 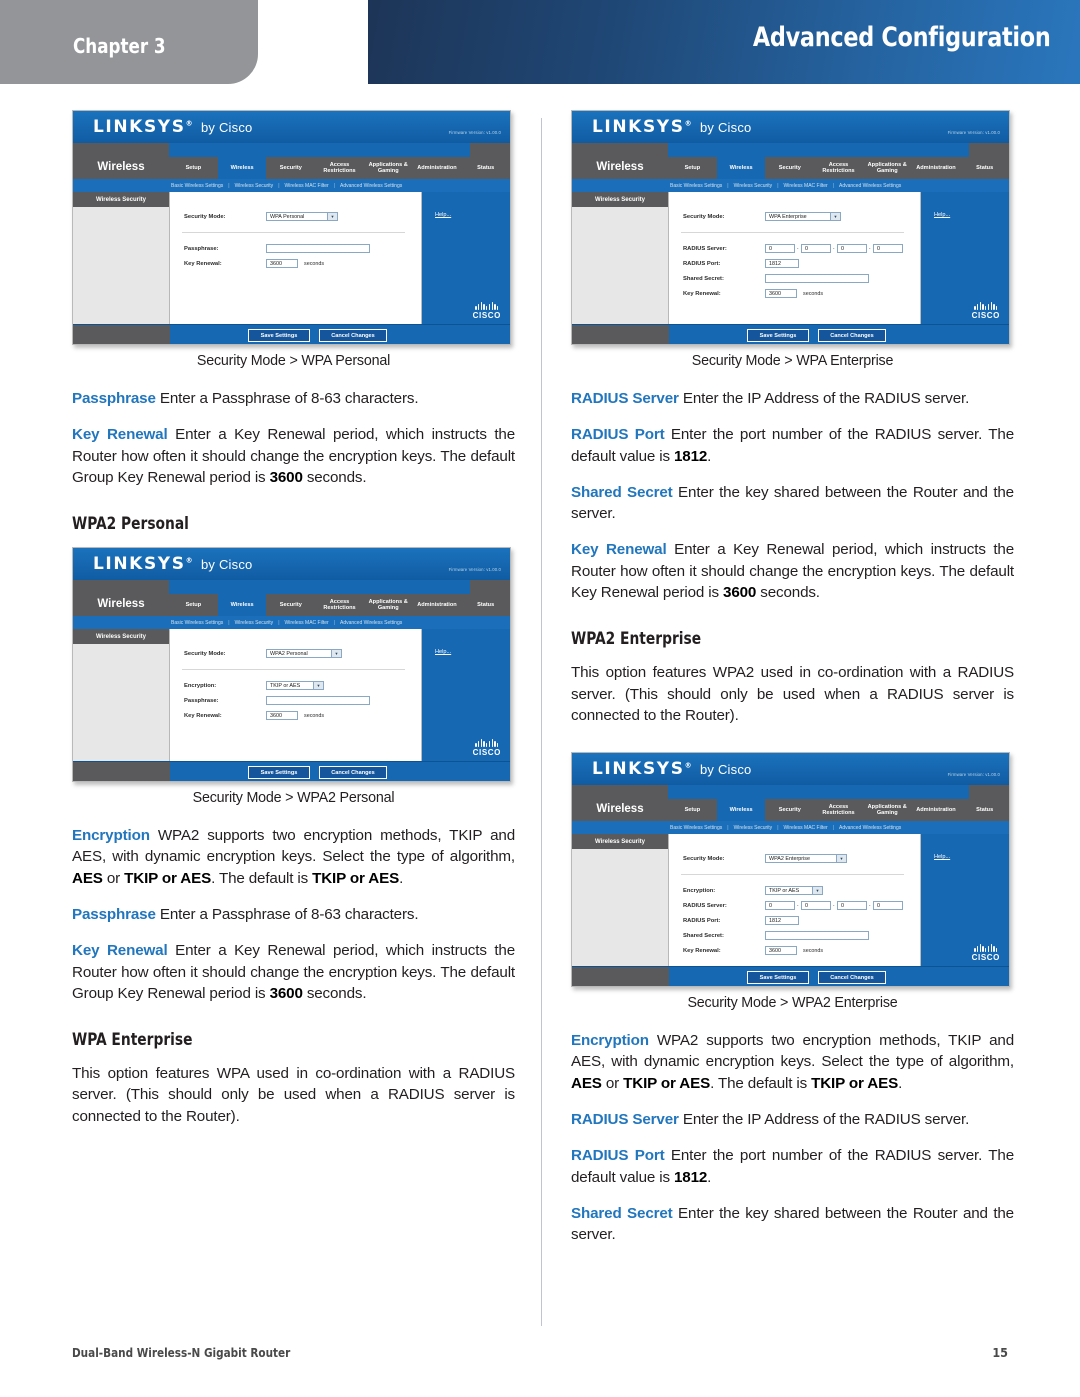 What do you see at coordinates (965, 258) in the screenshot?
I see `router-help-column: Help... CISCO` at bounding box center [965, 258].